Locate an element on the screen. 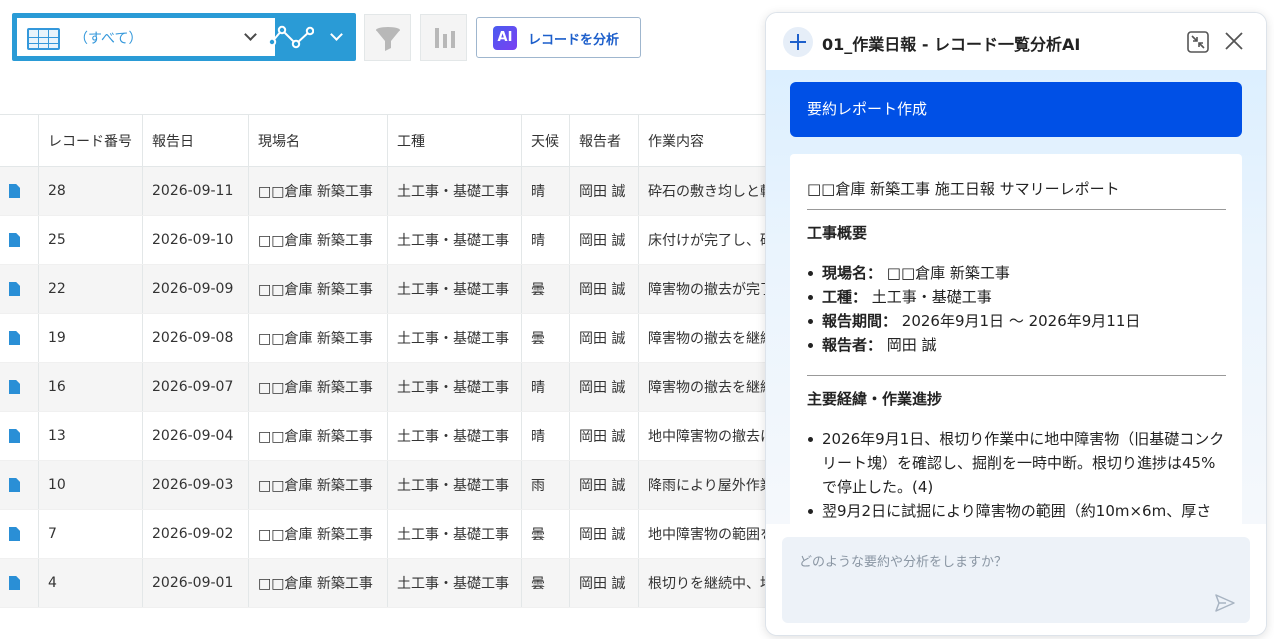 The height and width of the screenshot is (639, 1274). analyze-records-label: レコードを分析 is located at coordinates (574, 40).